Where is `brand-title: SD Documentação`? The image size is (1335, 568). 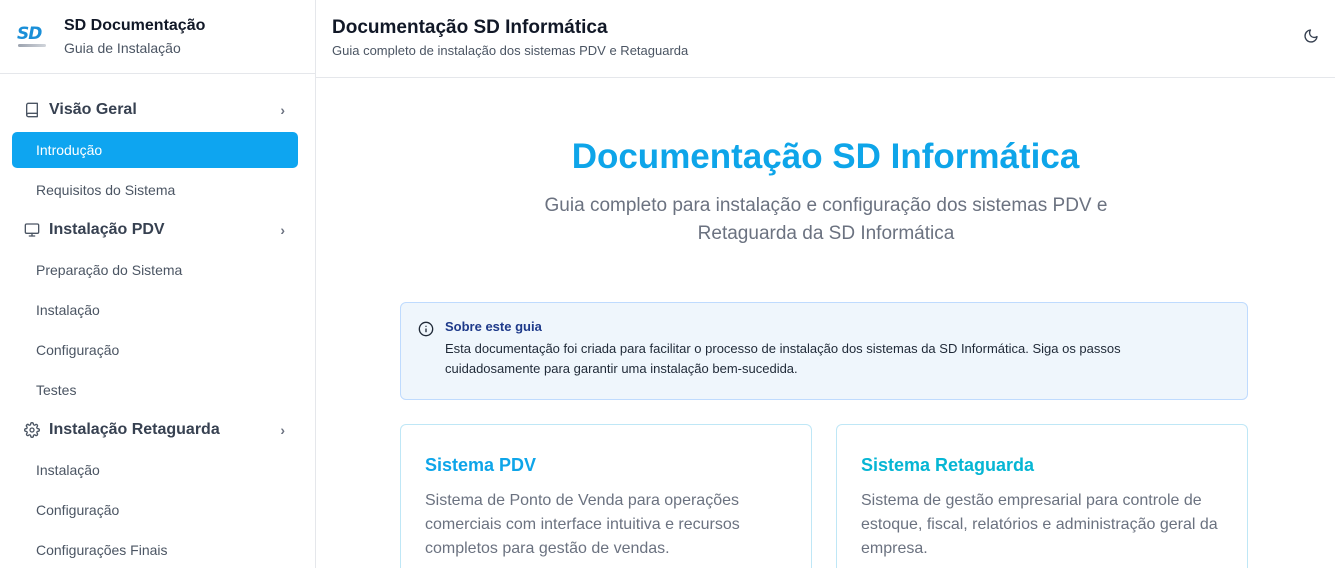 brand-title: SD Documentação is located at coordinates (135, 25).